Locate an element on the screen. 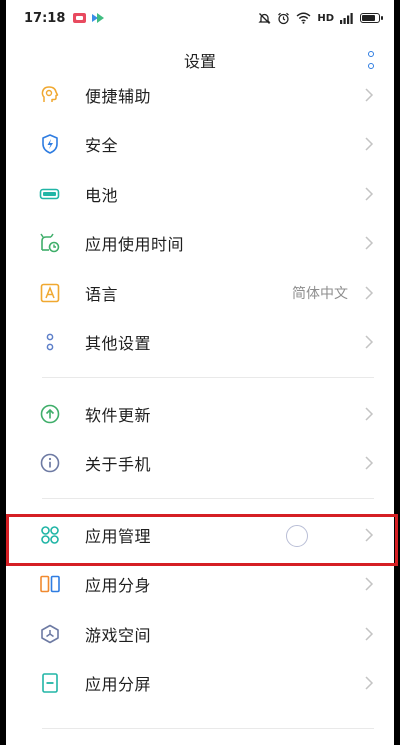  settings-item-label: 安全 is located at coordinates (102, 146).